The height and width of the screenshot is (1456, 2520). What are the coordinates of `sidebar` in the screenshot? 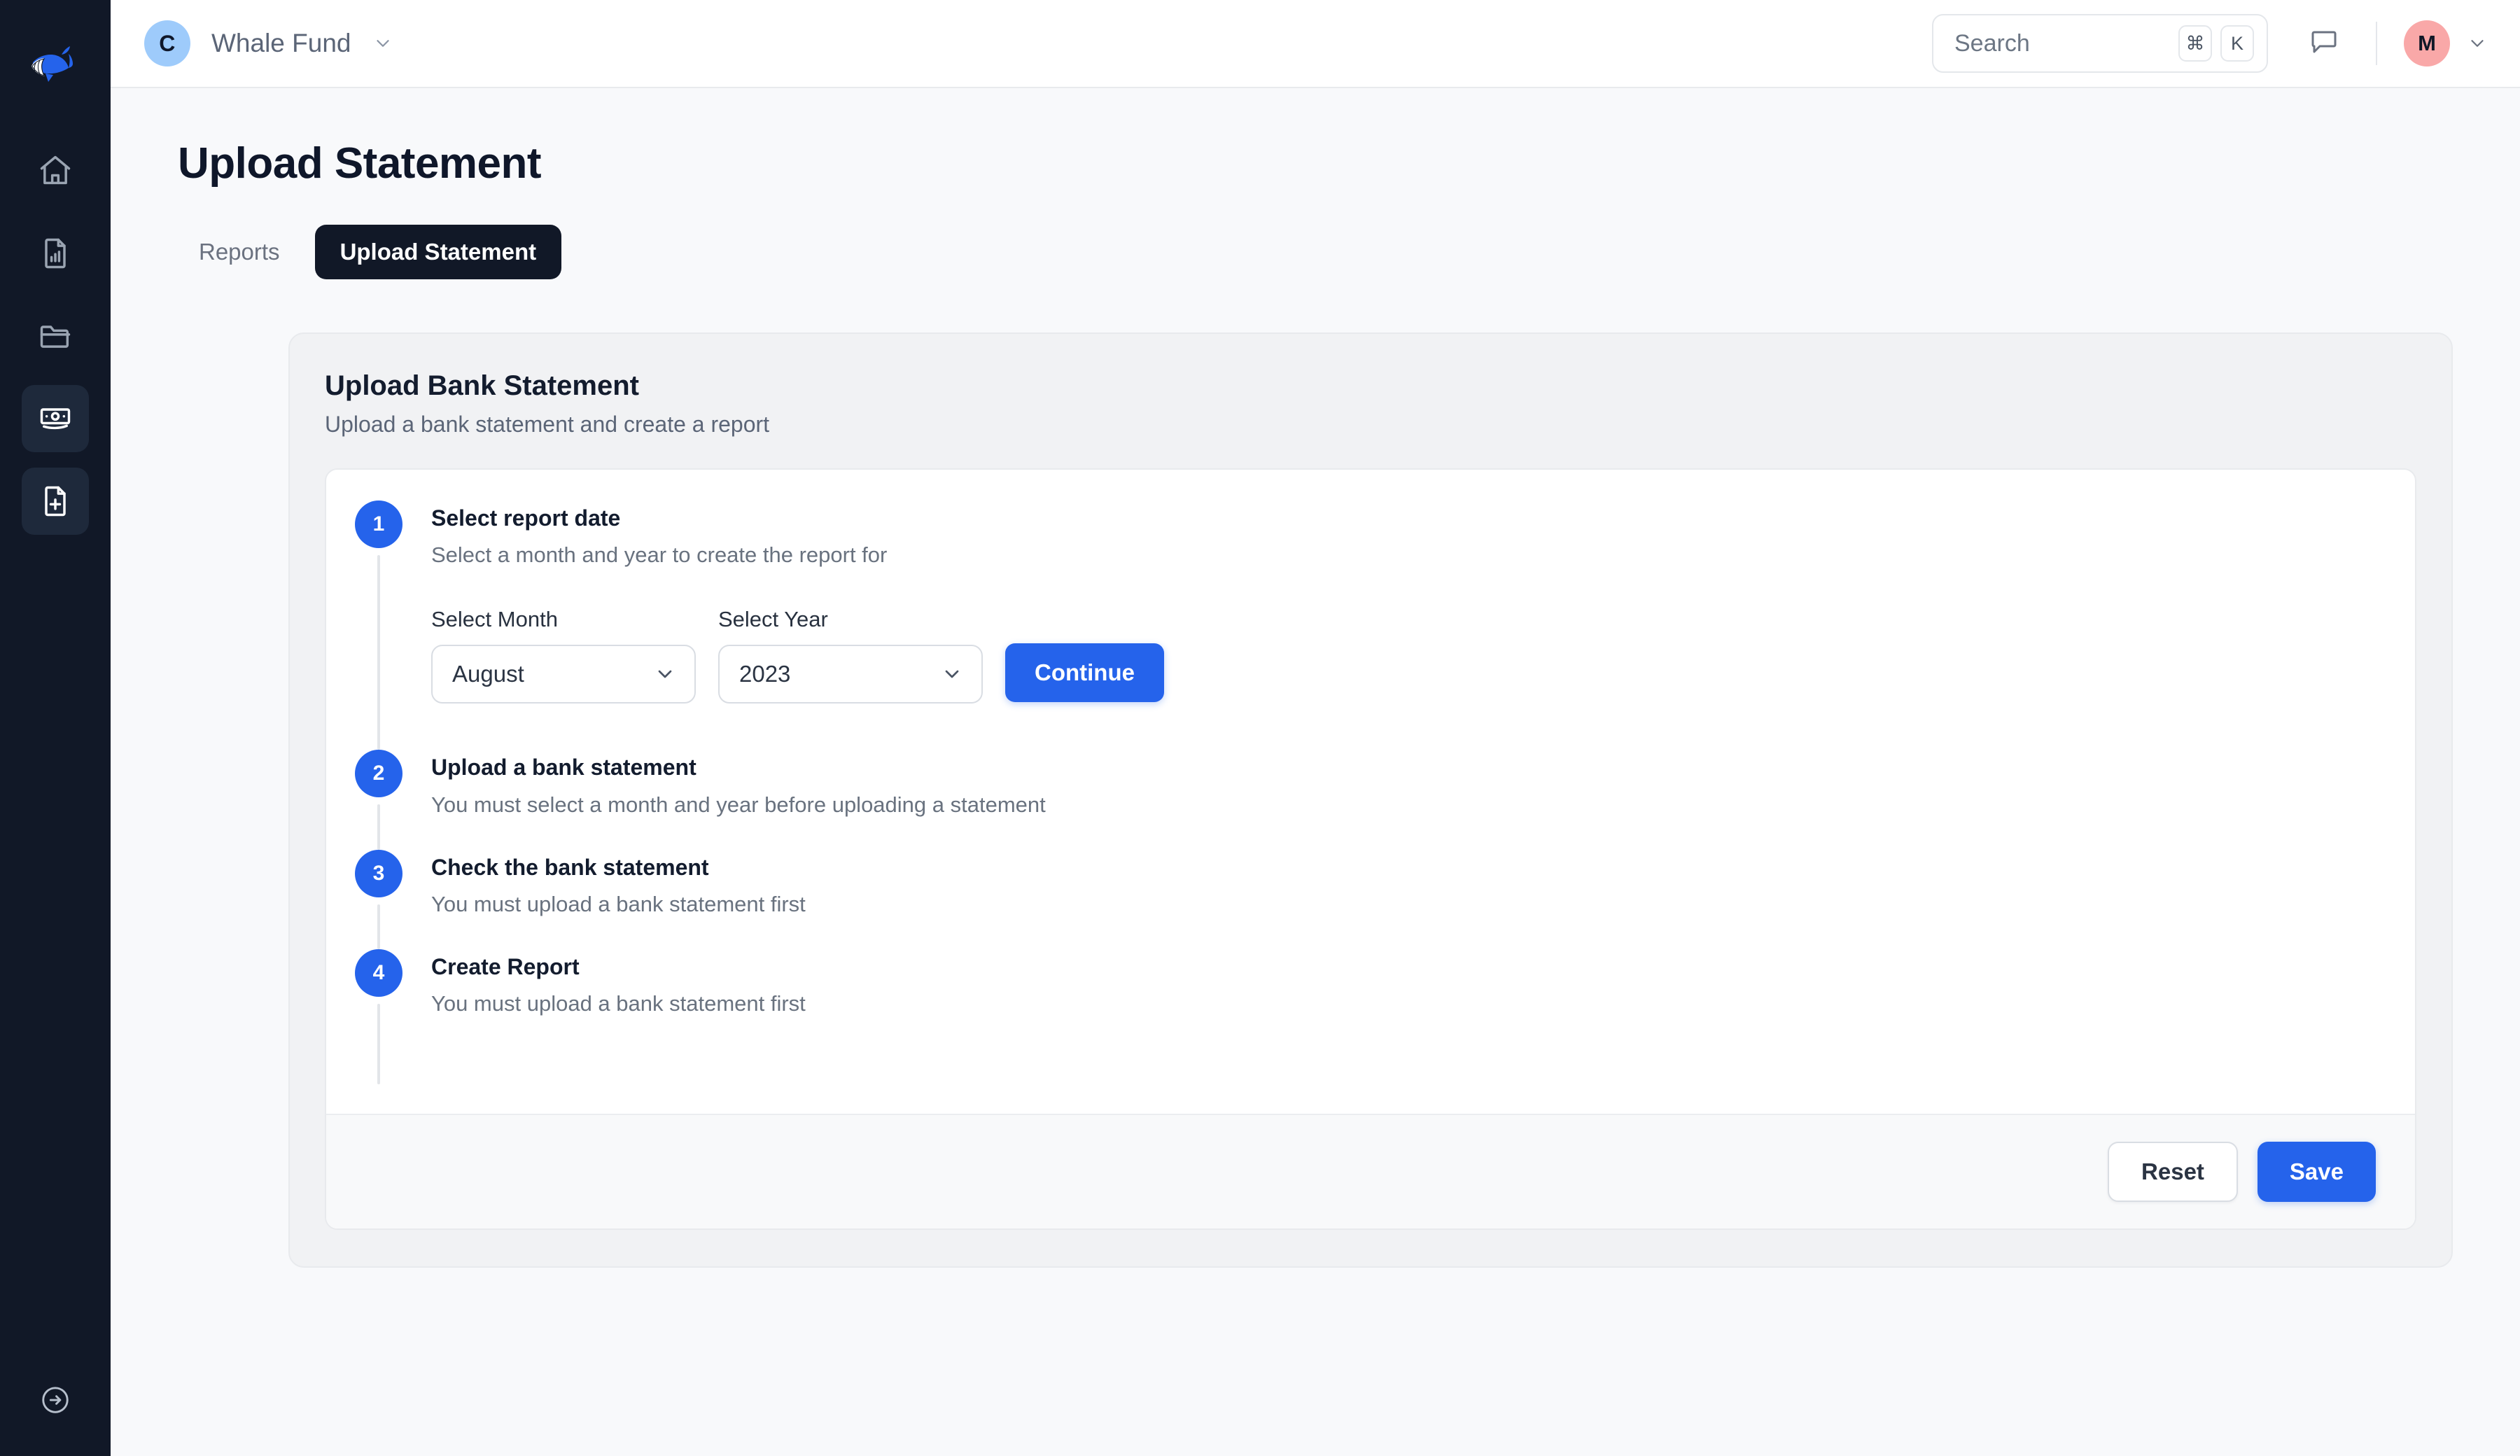 It's located at (55, 728).